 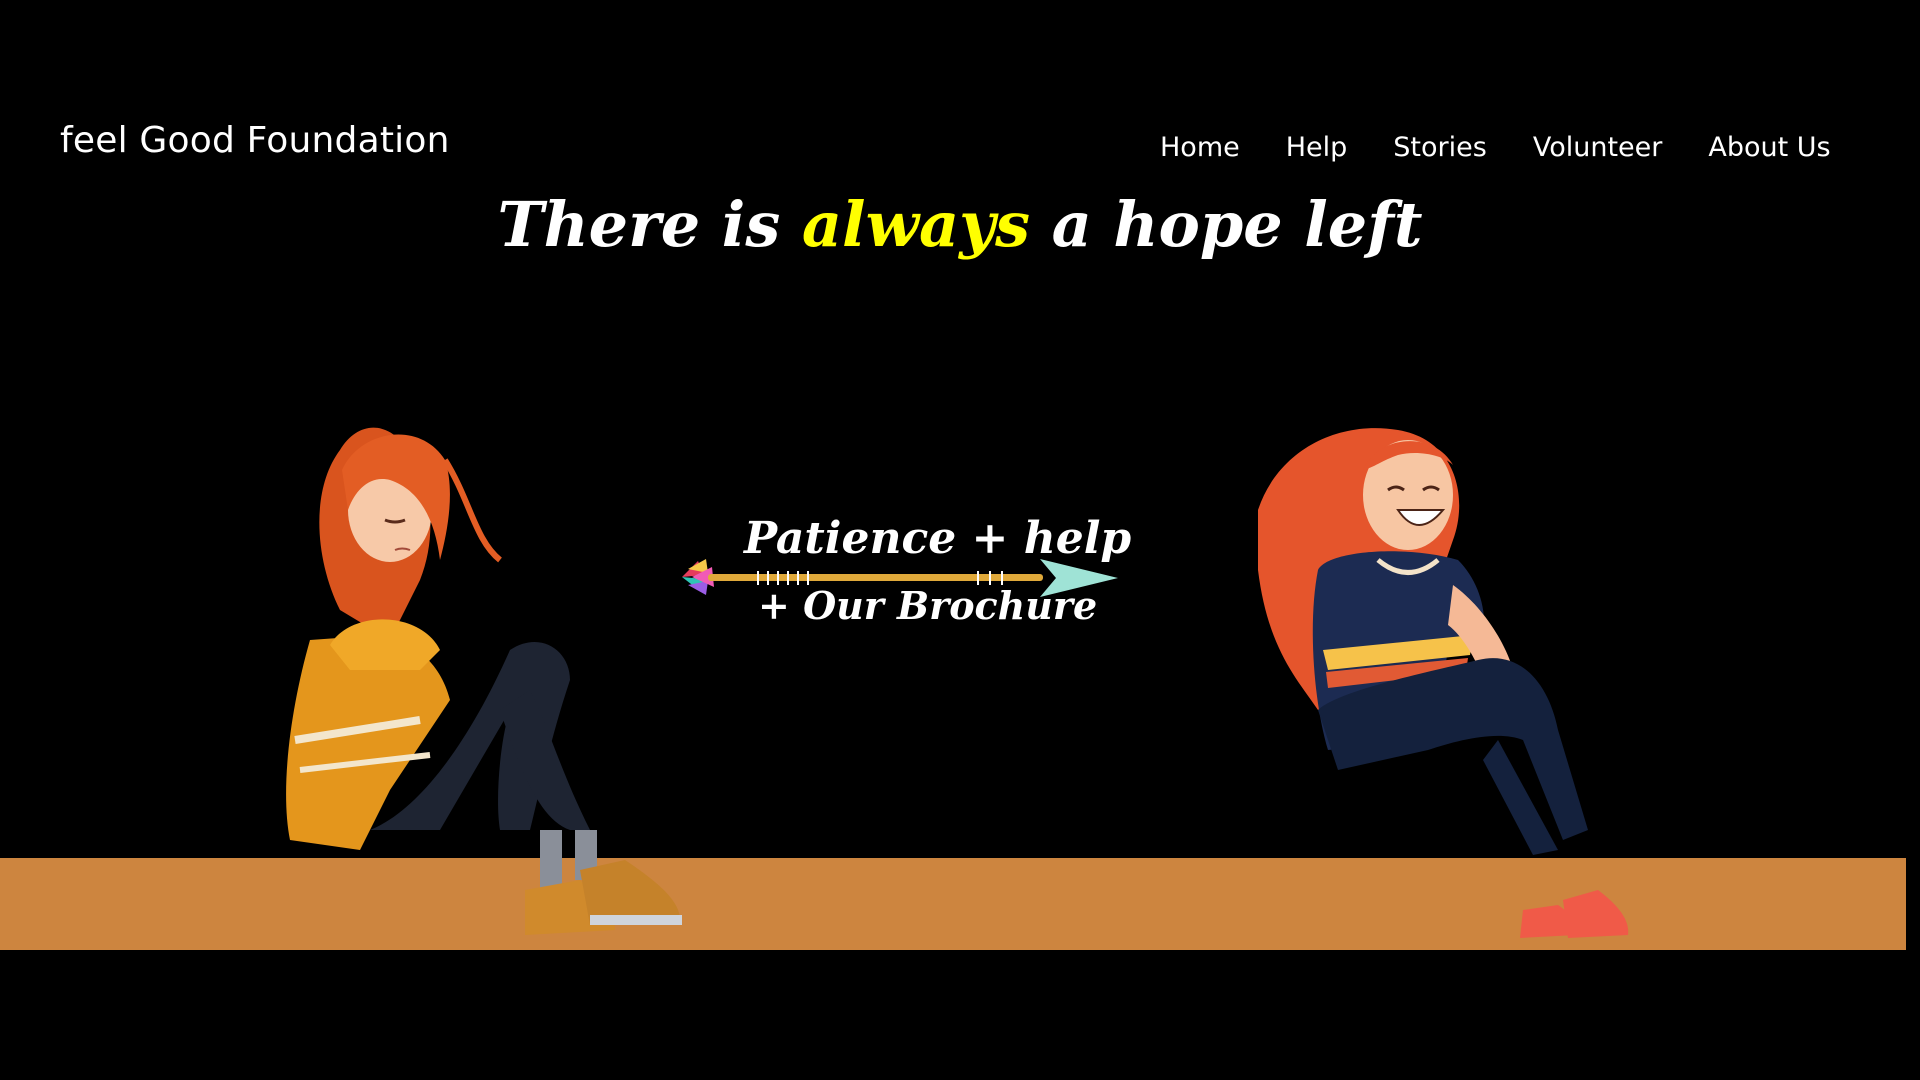 What do you see at coordinates (484, 681) in the screenshot?
I see `sad-girl-illustration` at bounding box center [484, 681].